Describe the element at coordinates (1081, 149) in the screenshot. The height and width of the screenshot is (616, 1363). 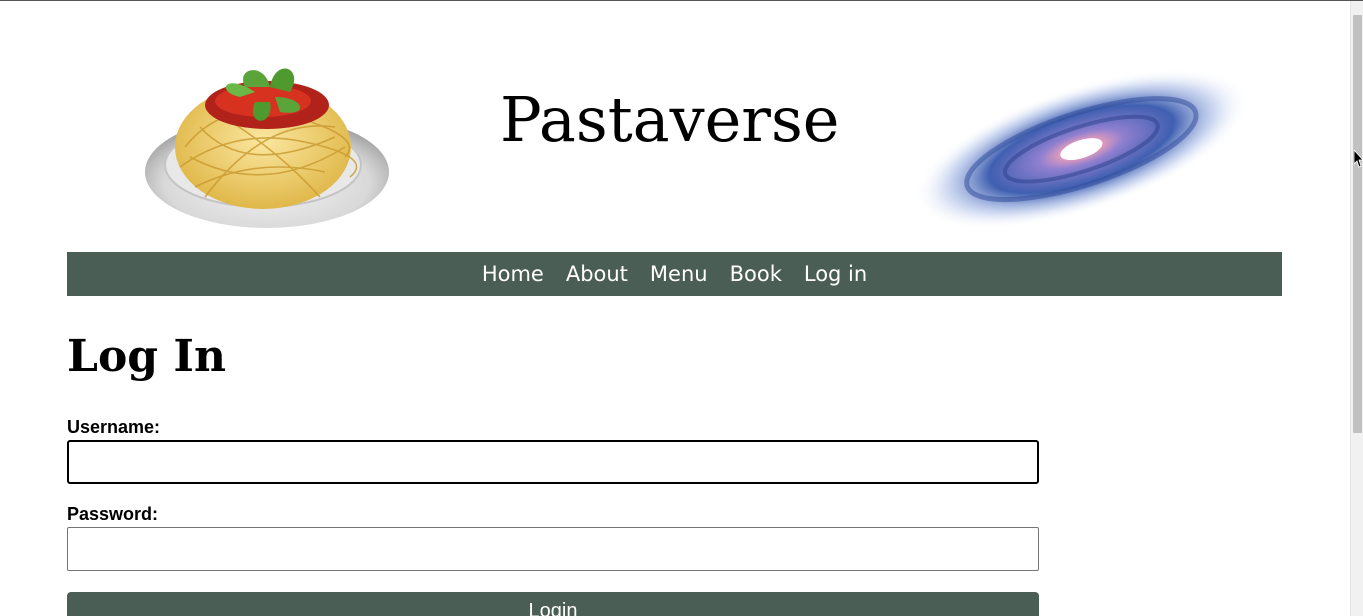
I see `galaxy-icon` at that location.